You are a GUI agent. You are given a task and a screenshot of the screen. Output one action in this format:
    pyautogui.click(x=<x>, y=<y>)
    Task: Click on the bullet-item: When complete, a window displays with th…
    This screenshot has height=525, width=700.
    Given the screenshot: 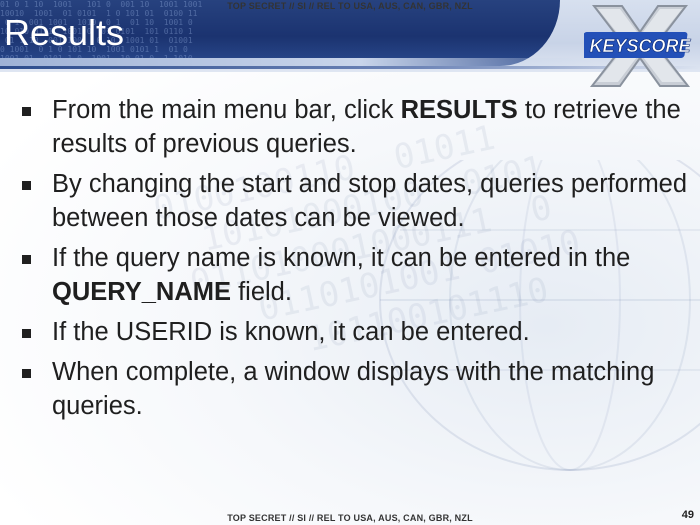 What is the action you would take?
    pyautogui.click(x=355, y=389)
    